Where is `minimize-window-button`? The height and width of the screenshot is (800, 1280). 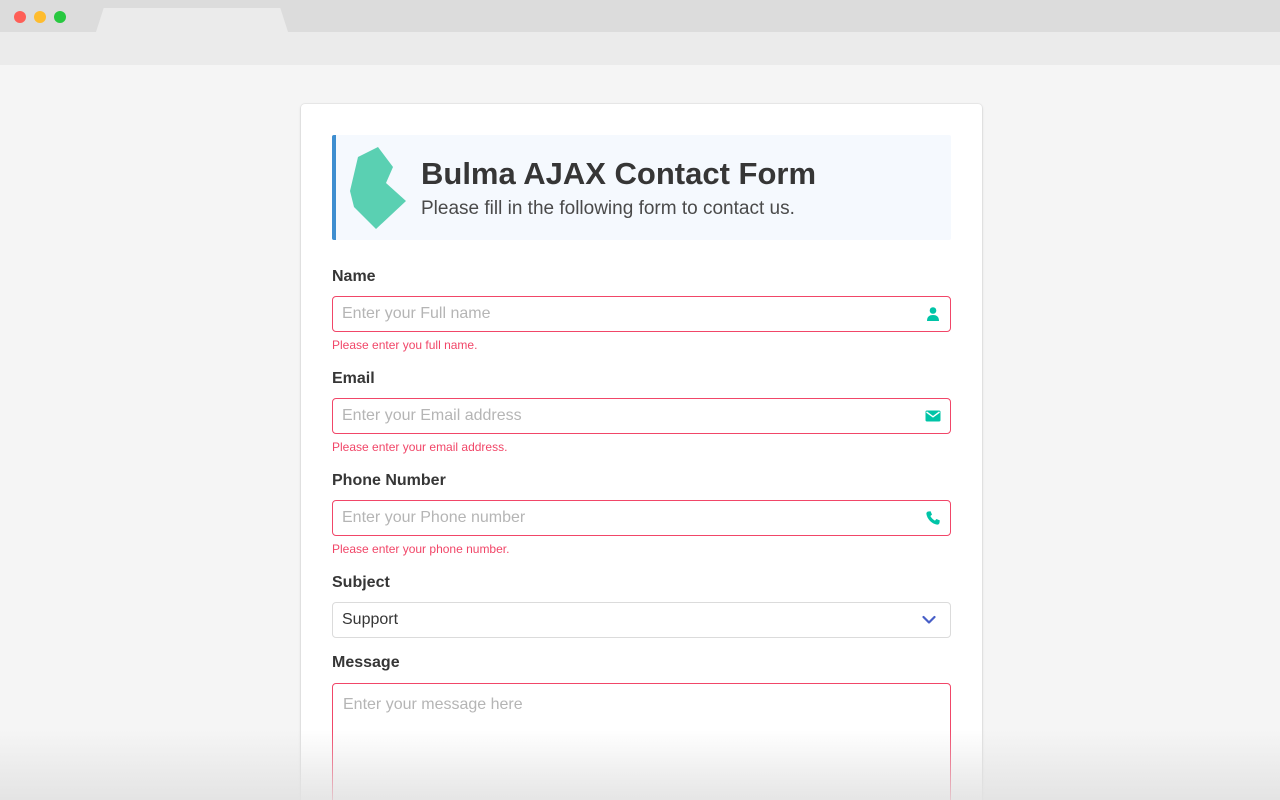 minimize-window-button is located at coordinates (40, 17).